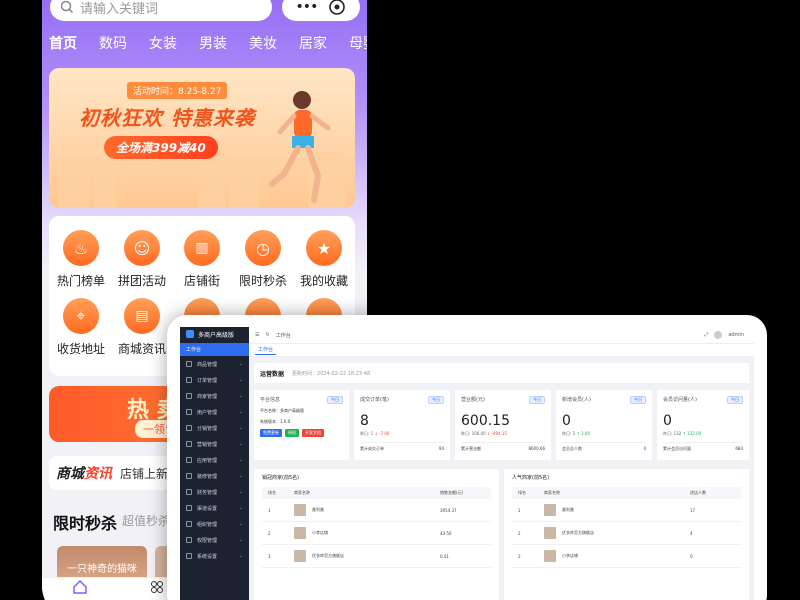 Image resolution: width=800 pixels, height=600 pixels. Describe the element at coordinates (604, 425) in the screenshot. I see `stat-card: 新增会员(人) 今日 0 昨日: 2 ↑ 2.00 会员总人数 0` at that location.